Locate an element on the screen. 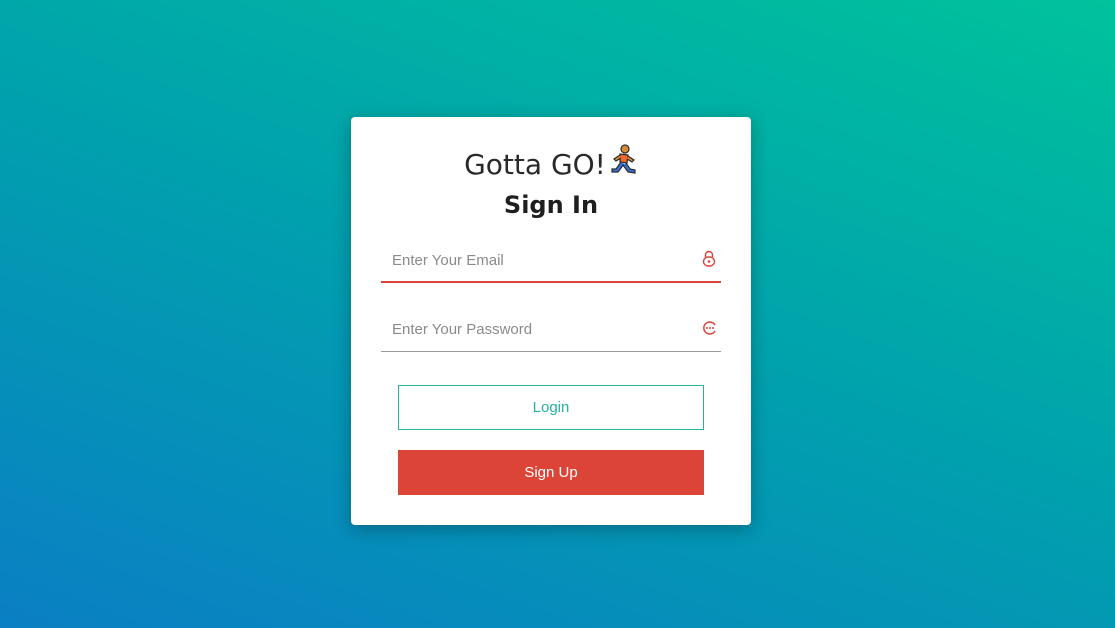  sign-up-button: Sign Up is located at coordinates (551, 472).